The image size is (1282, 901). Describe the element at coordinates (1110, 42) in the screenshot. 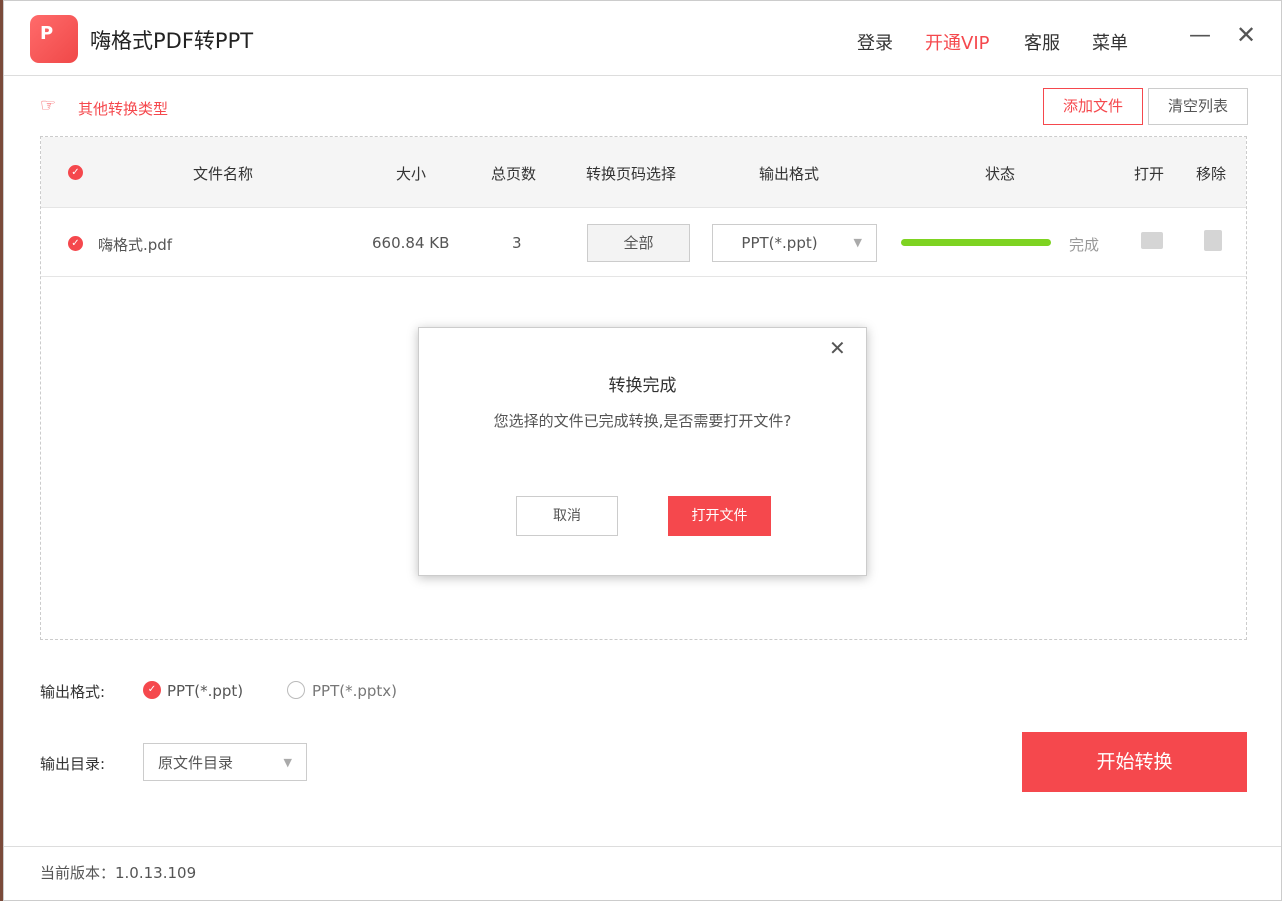

I see `menu-link: 菜单` at that location.